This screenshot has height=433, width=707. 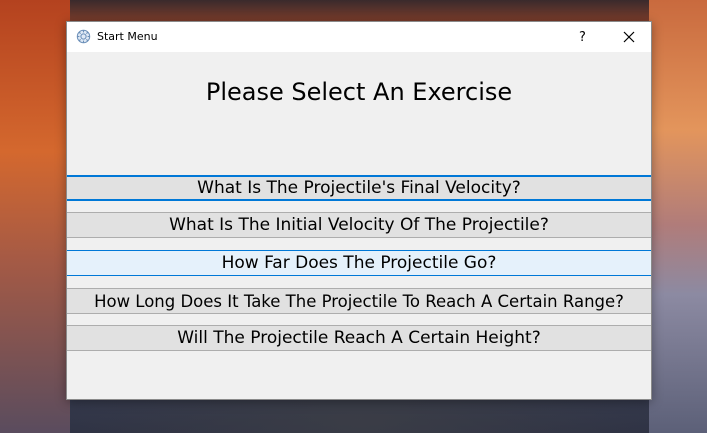 I want to click on exercise-button-distance: How Far Does The Projectile Go?, so click(x=359, y=263).